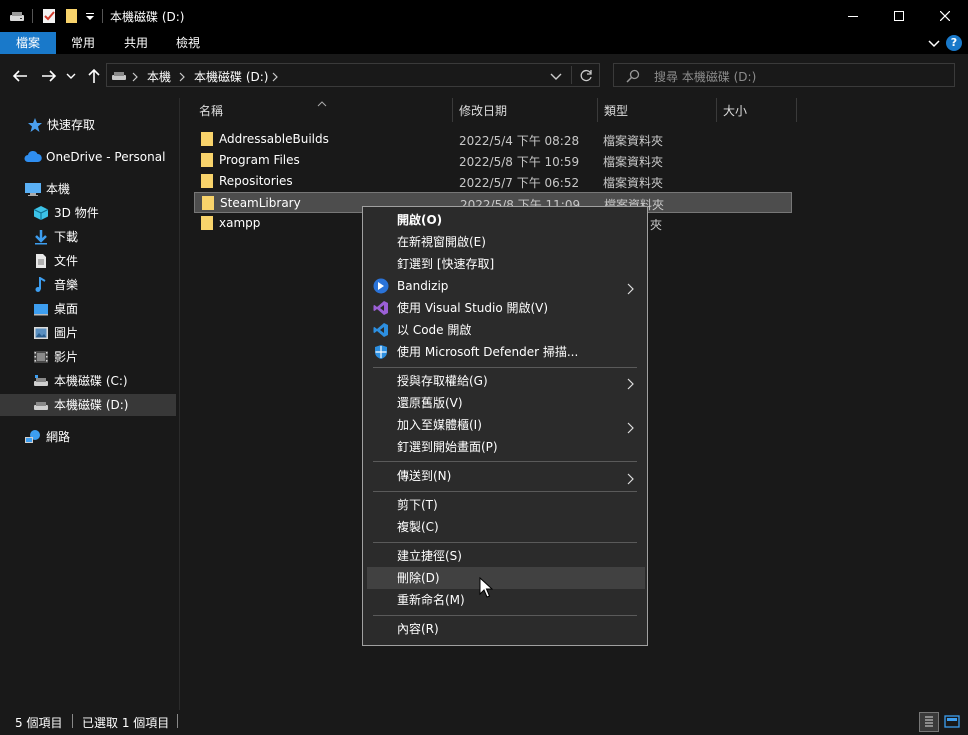 The image size is (968, 735). Describe the element at coordinates (322, 101) in the screenshot. I see `sort-ascending-icon` at that location.